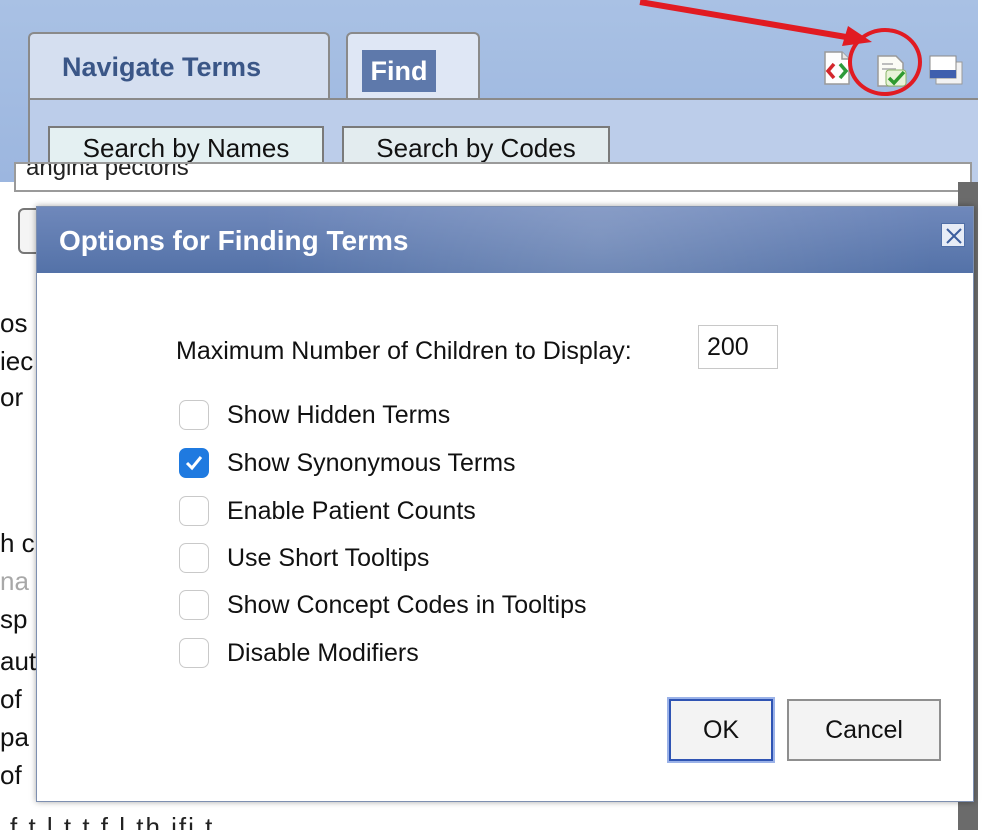 Image resolution: width=1008 pixels, height=830 pixels. What do you see at coordinates (328, 557) in the screenshot?
I see `option-label: Use Short Tooltips` at bounding box center [328, 557].